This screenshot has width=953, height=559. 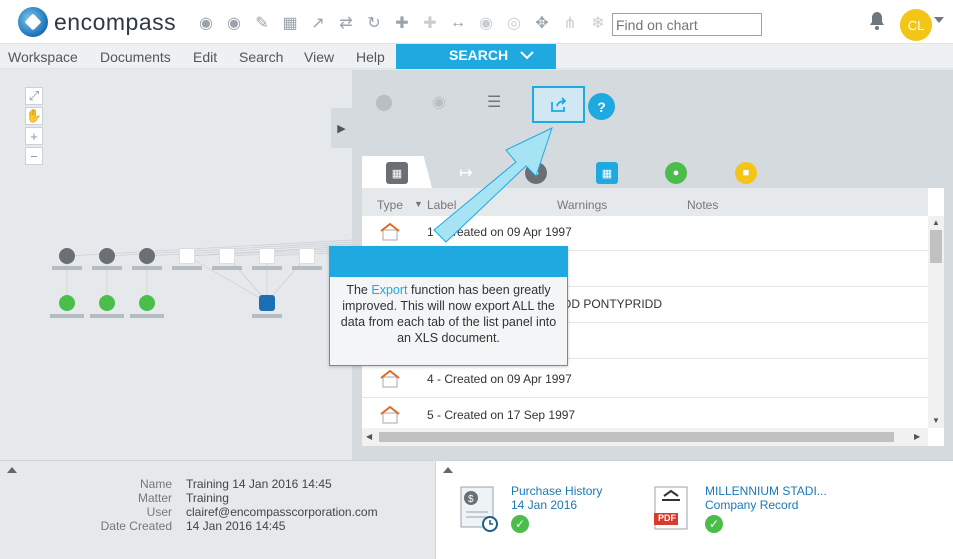 I want to click on tree-icon: ⋔, so click(x=570, y=23).